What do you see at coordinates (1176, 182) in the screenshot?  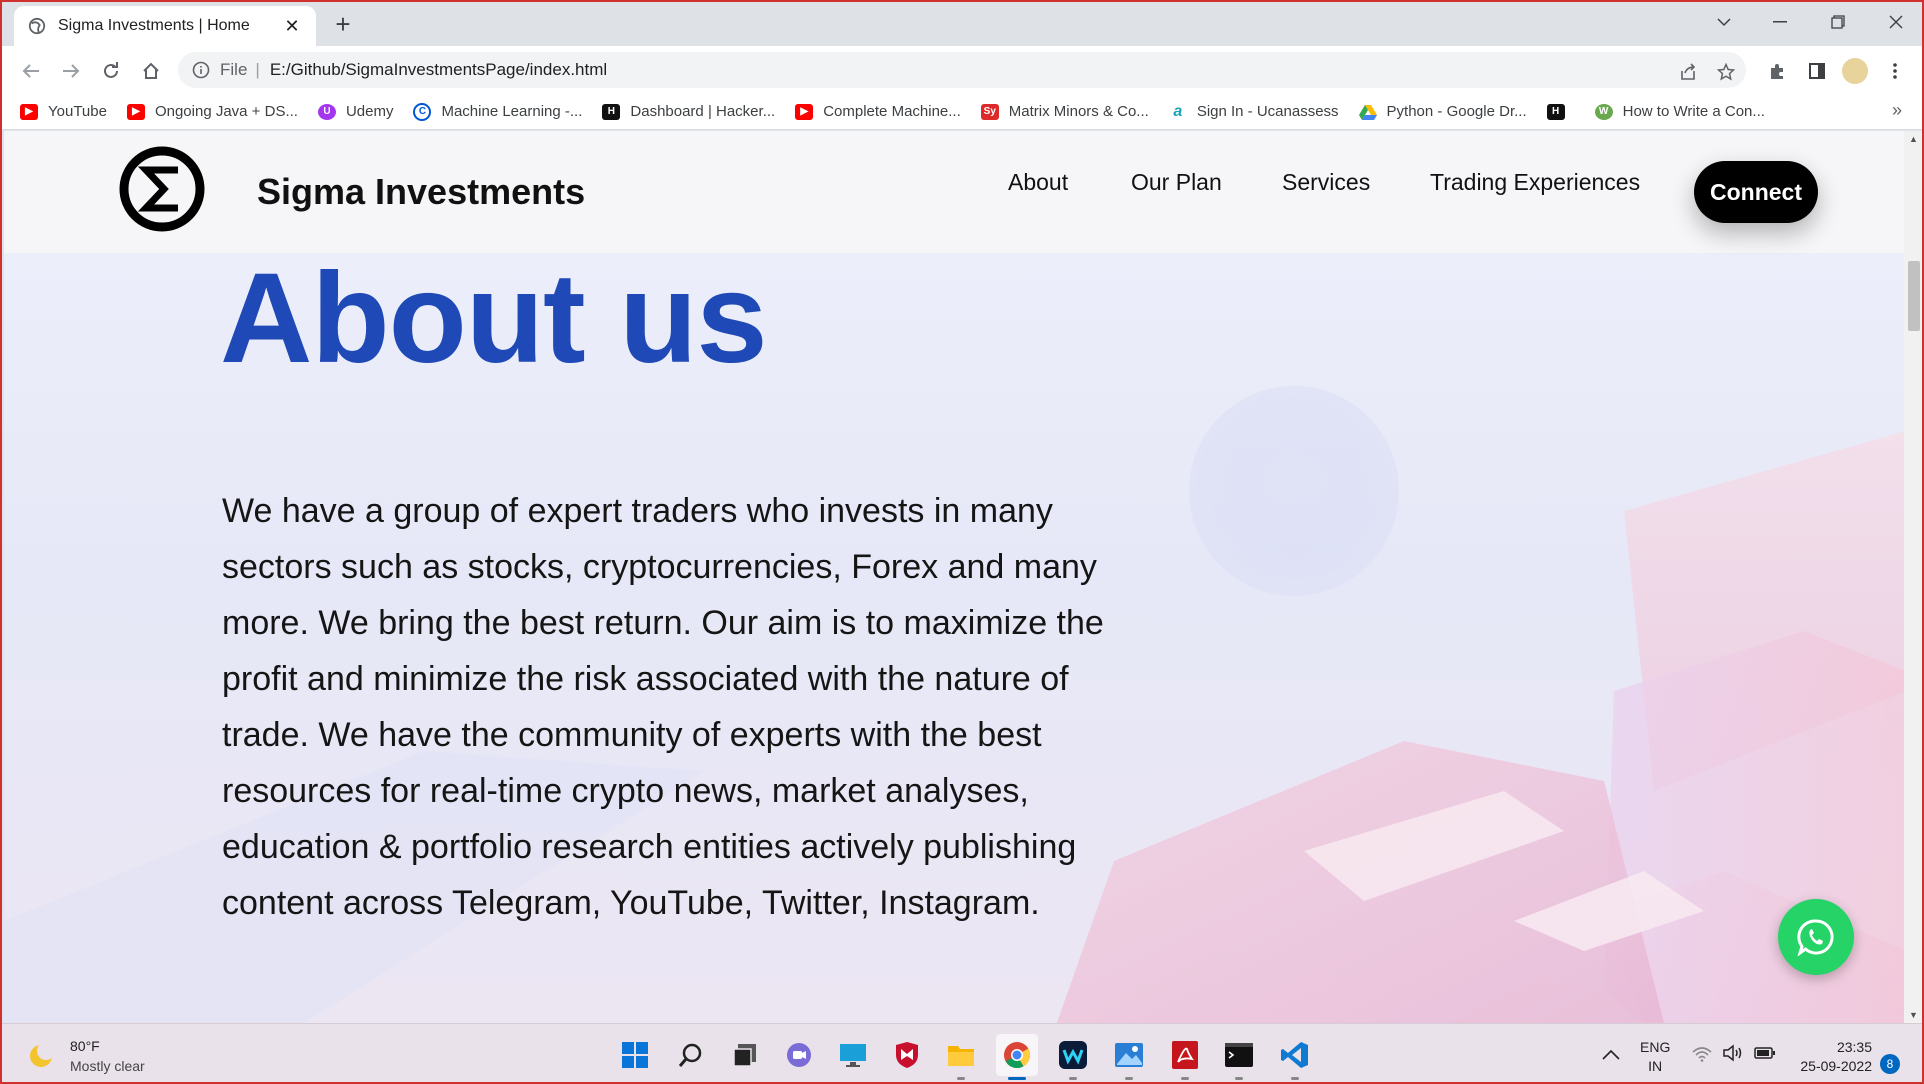 I see `nav-link-our-plan: Our Plan` at bounding box center [1176, 182].